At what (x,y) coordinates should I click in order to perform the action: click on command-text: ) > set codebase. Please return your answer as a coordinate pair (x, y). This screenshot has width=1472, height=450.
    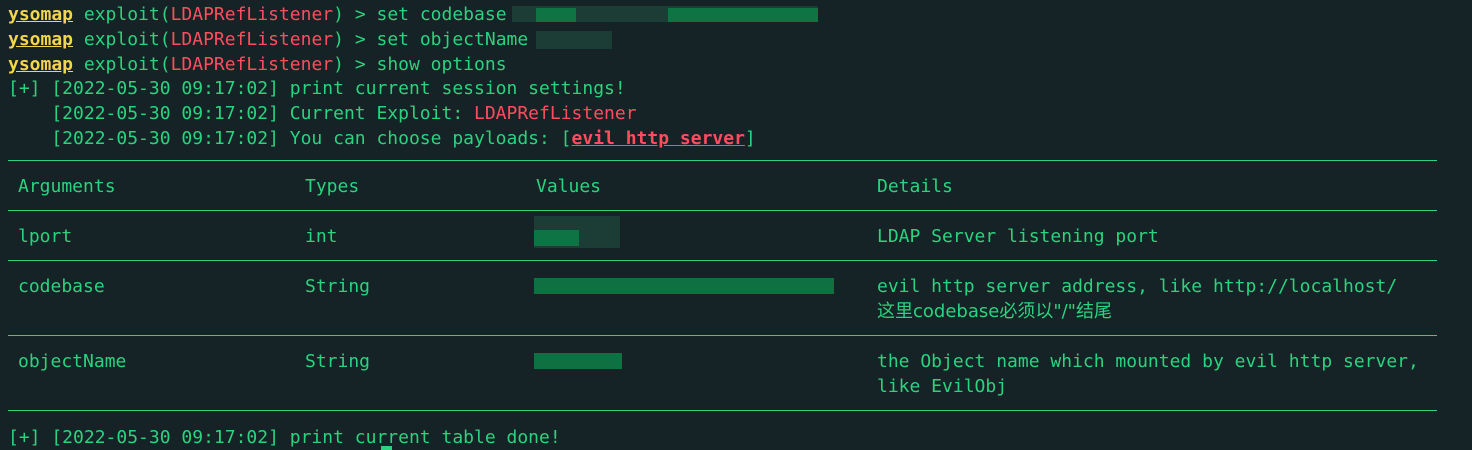
    Looking at the image, I should click on (420, 14).